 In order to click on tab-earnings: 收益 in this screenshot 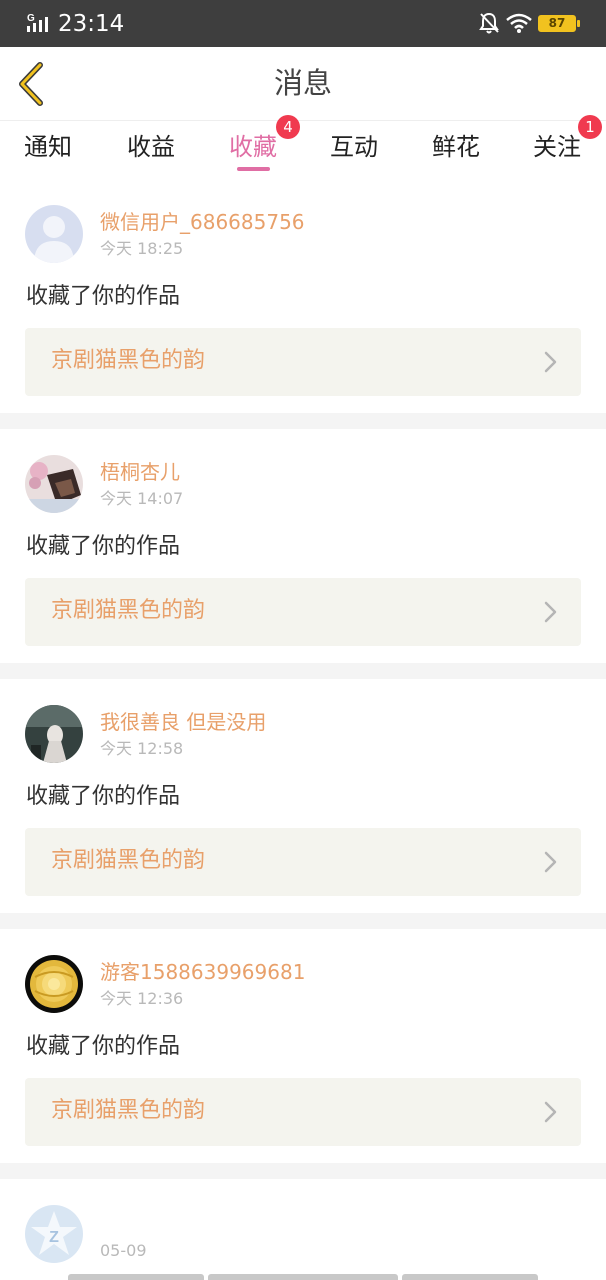, I will do `click(151, 151)`.